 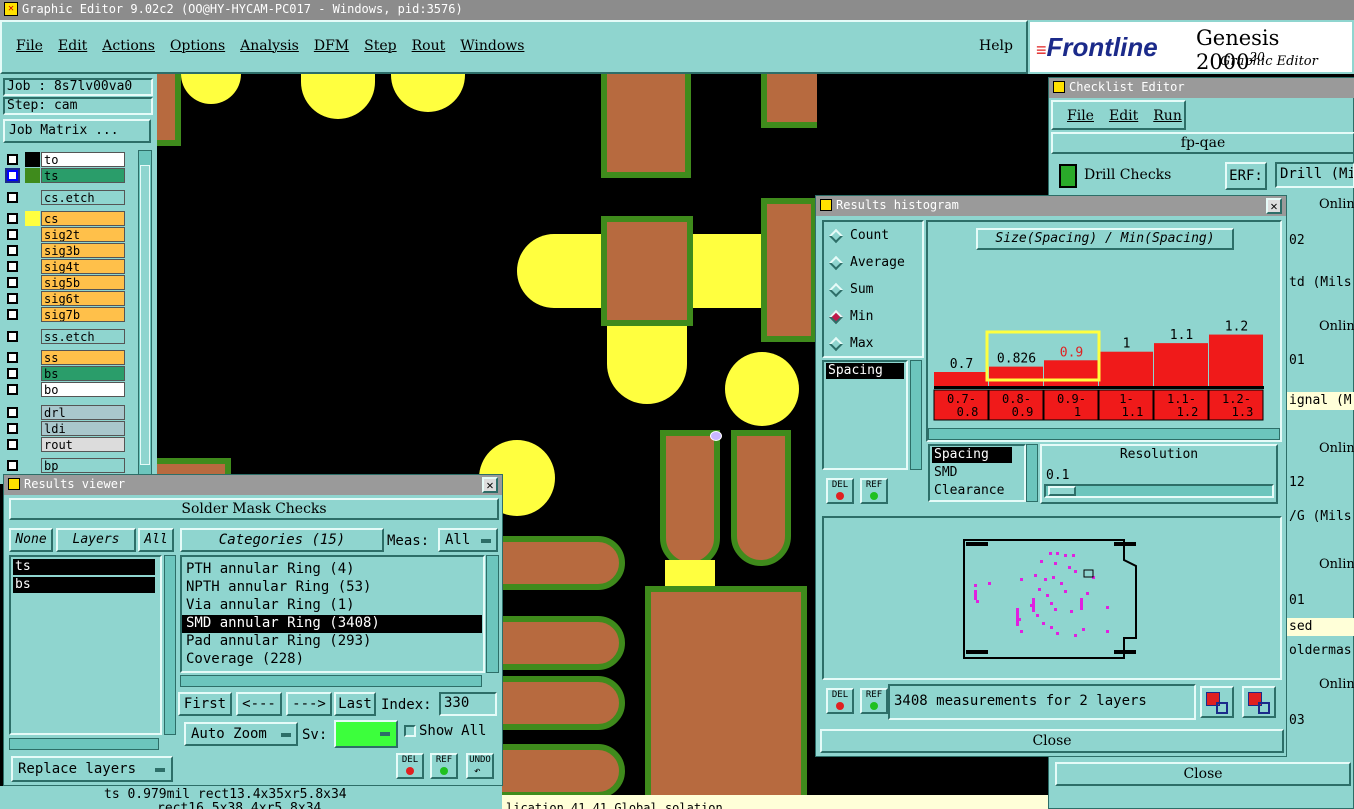 I want to click on measure-list-item: Spacing, so click(x=865, y=371).